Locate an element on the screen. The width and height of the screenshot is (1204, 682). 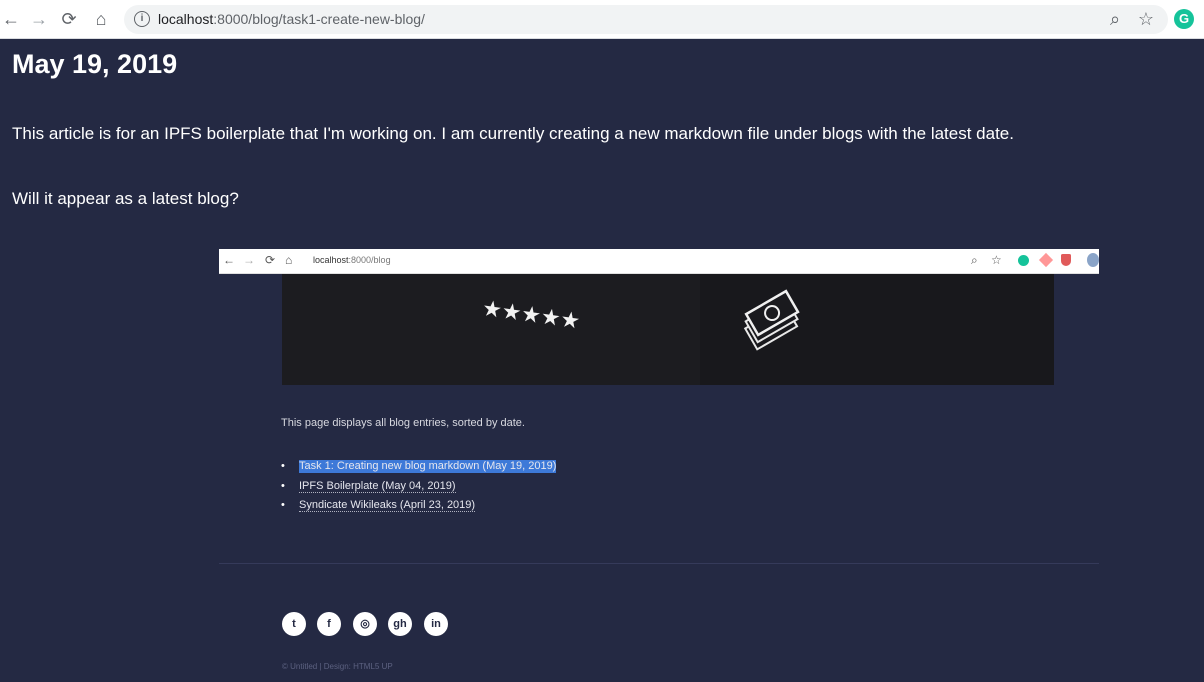
embedded-url-host: localhost is located at coordinates (331, 260).